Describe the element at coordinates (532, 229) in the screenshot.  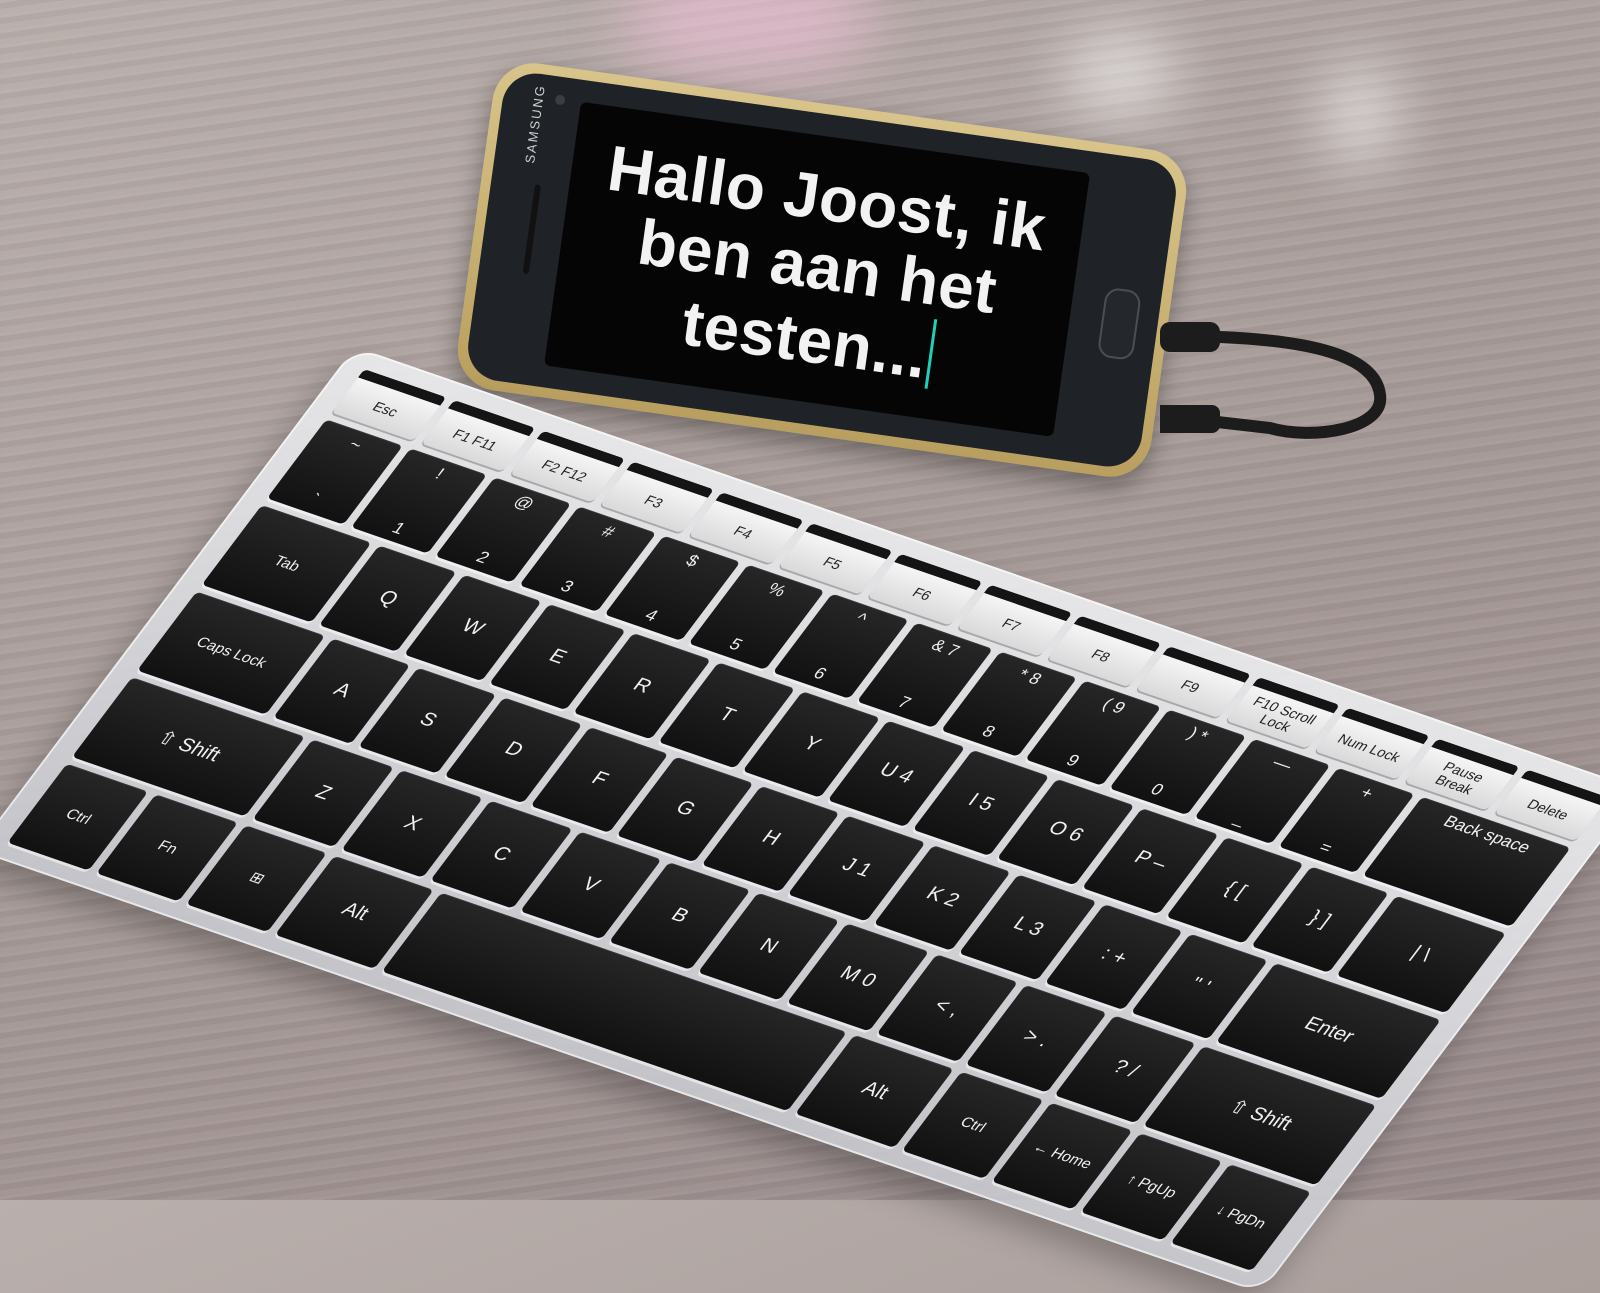
I see `speaker-slot` at that location.